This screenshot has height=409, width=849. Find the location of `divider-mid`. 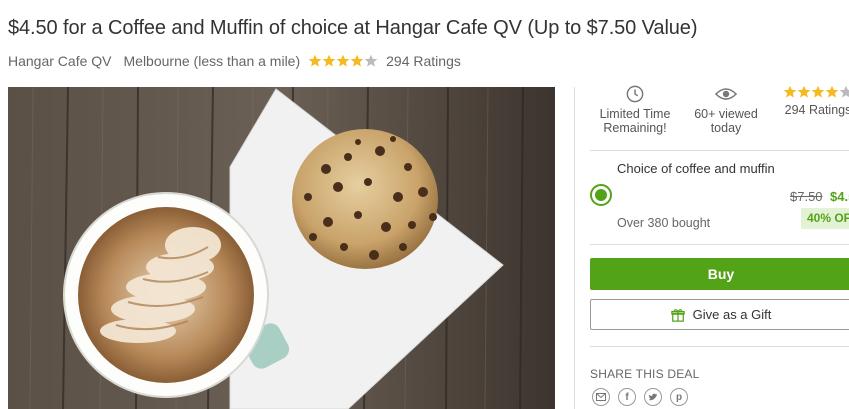

divider-mid is located at coordinates (719, 244).